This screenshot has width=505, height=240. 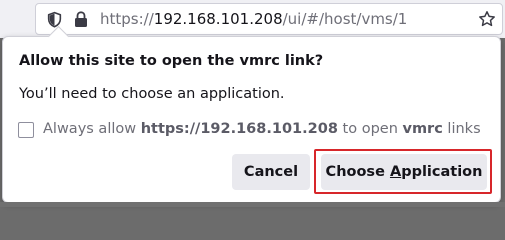 I want to click on lock-icon, so click(x=81, y=21).